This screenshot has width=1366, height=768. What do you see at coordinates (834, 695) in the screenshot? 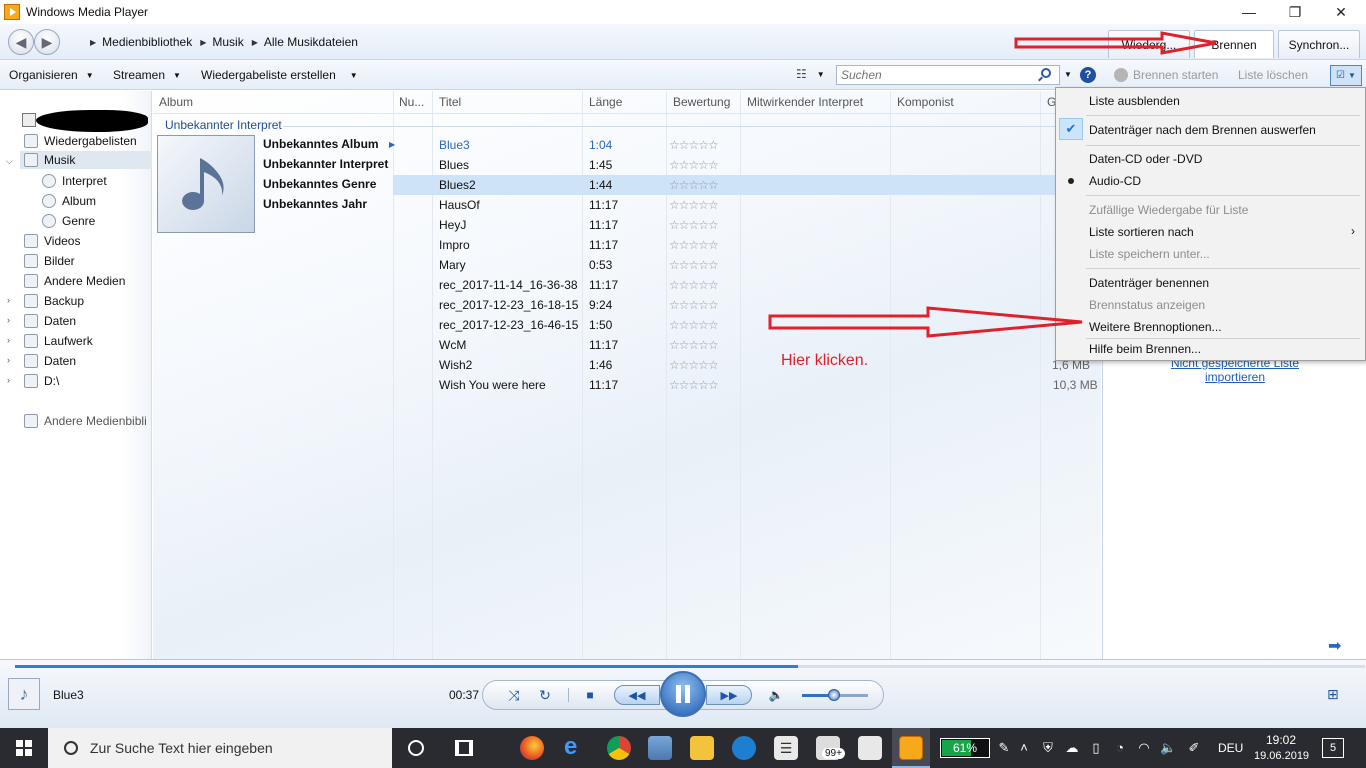
I see `volume-slider-handle` at bounding box center [834, 695].